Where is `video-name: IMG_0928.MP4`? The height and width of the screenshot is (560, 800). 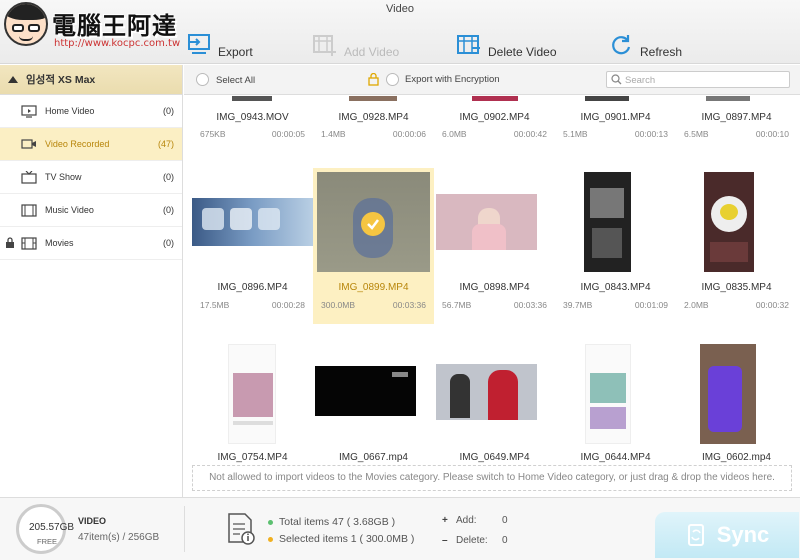 video-name: IMG_0928.MP4 is located at coordinates (373, 117).